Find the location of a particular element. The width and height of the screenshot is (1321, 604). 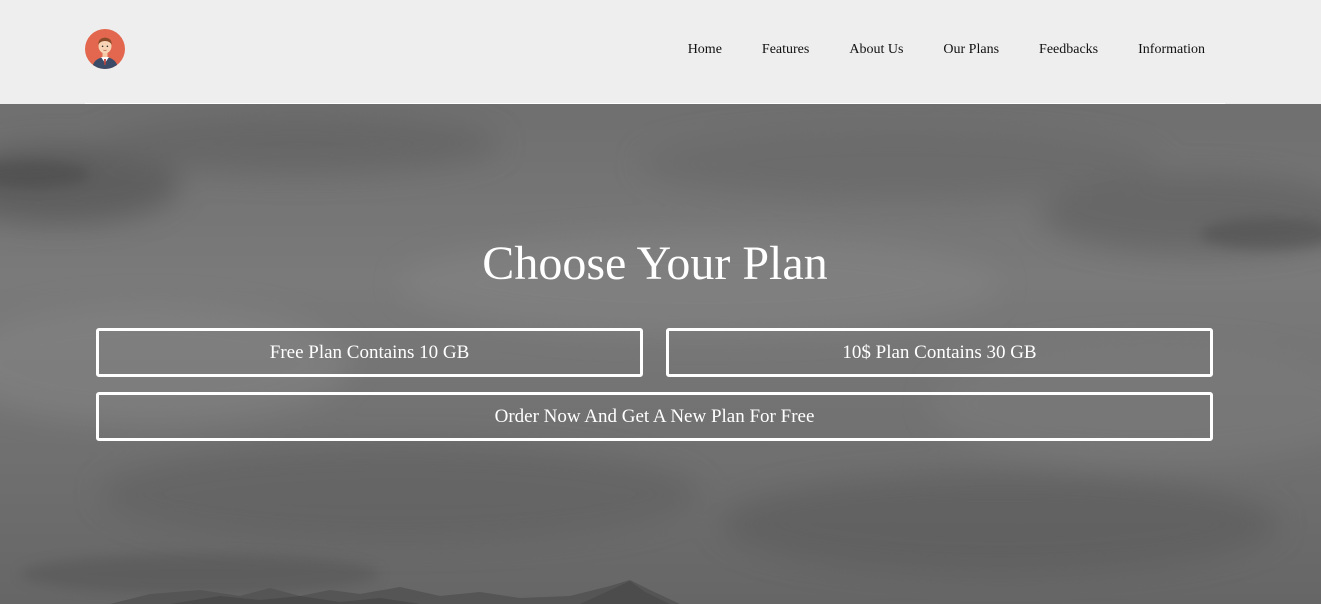

paid-plan-button: 10$ Plan Contains 30 GB is located at coordinates (939, 352).